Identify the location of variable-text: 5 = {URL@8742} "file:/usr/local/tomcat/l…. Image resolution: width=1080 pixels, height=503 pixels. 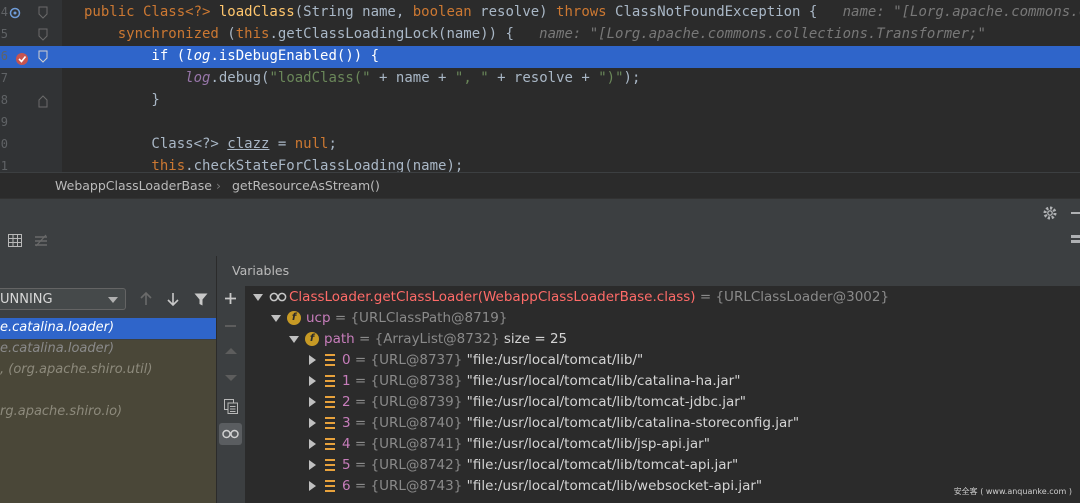
(540, 465).